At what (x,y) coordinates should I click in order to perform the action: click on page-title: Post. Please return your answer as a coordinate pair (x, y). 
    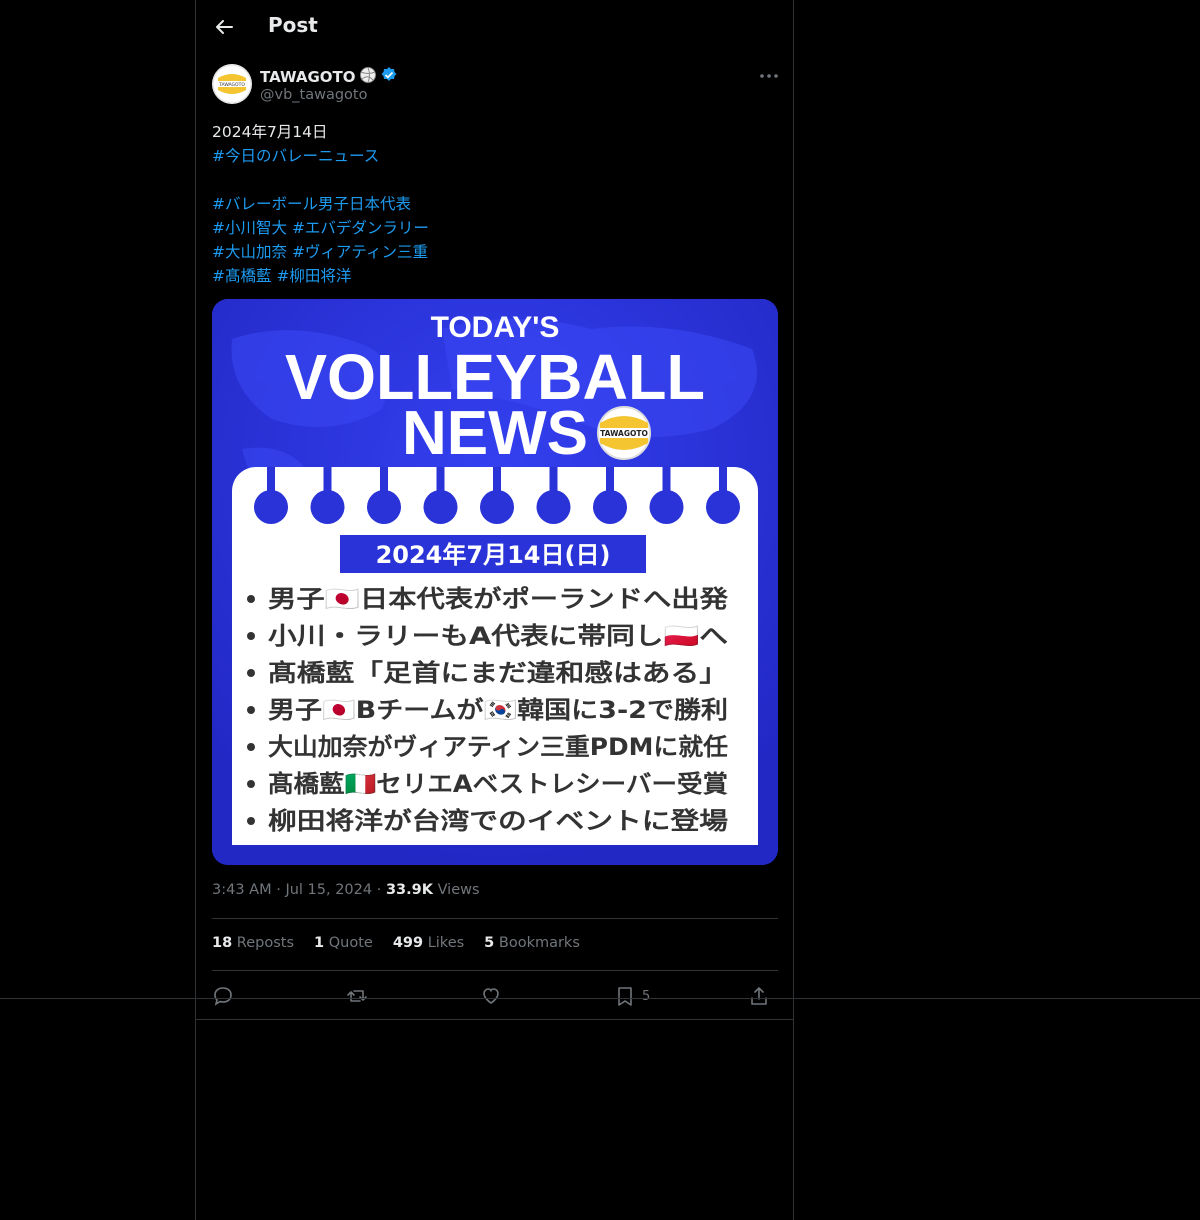
    Looking at the image, I should click on (293, 25).